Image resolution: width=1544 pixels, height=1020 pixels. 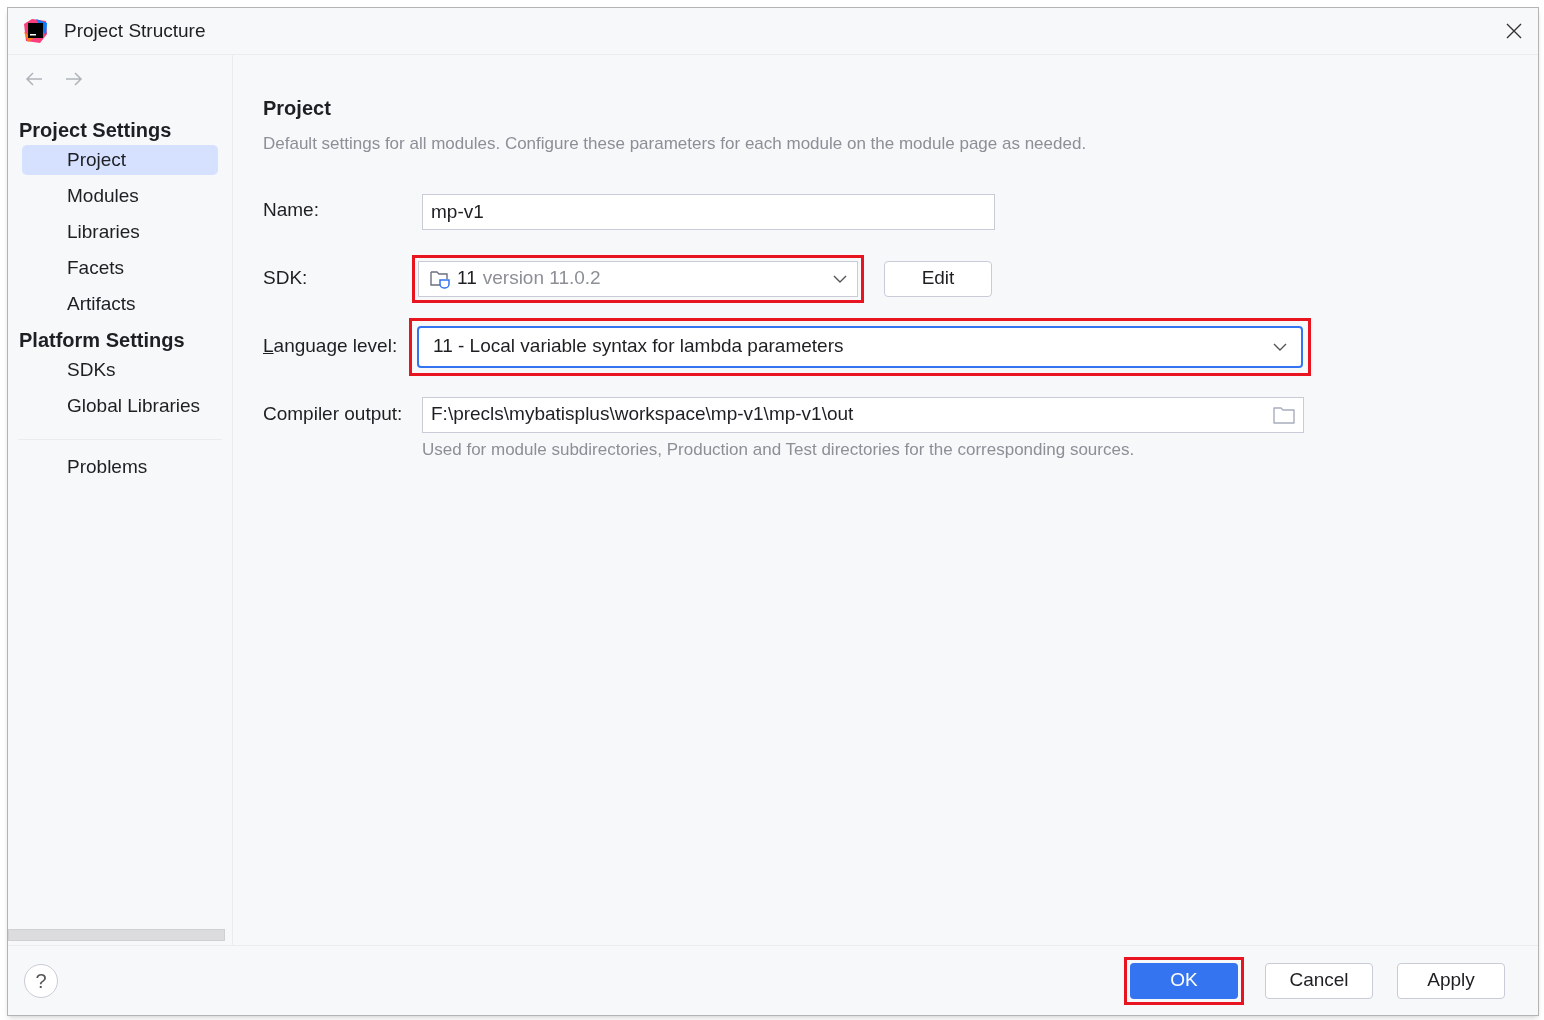 What do you see at coordinates (74, 79) in the screenshot?
I see `forward-arrow-icon` at bounding box center [74, 79].